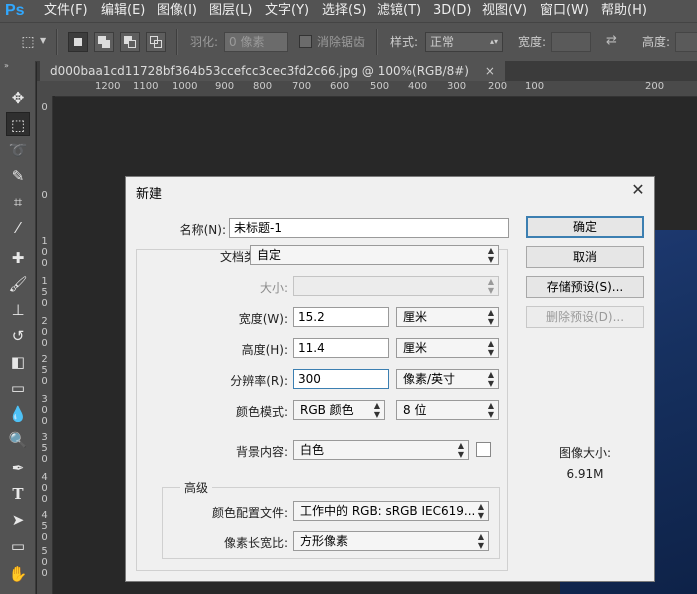  I want to click on ruler-tick: 900, so click(225, 86).